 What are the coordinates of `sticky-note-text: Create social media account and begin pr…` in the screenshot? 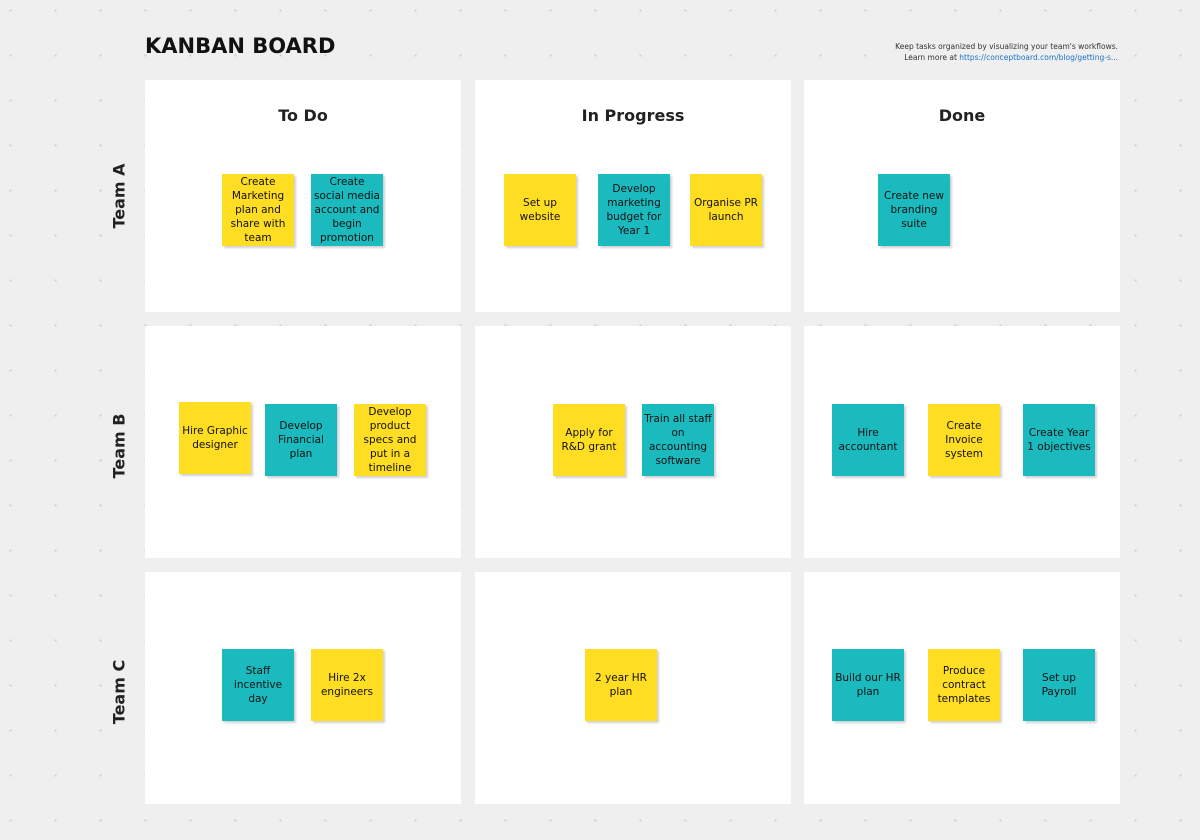 It's located at (347, 210).